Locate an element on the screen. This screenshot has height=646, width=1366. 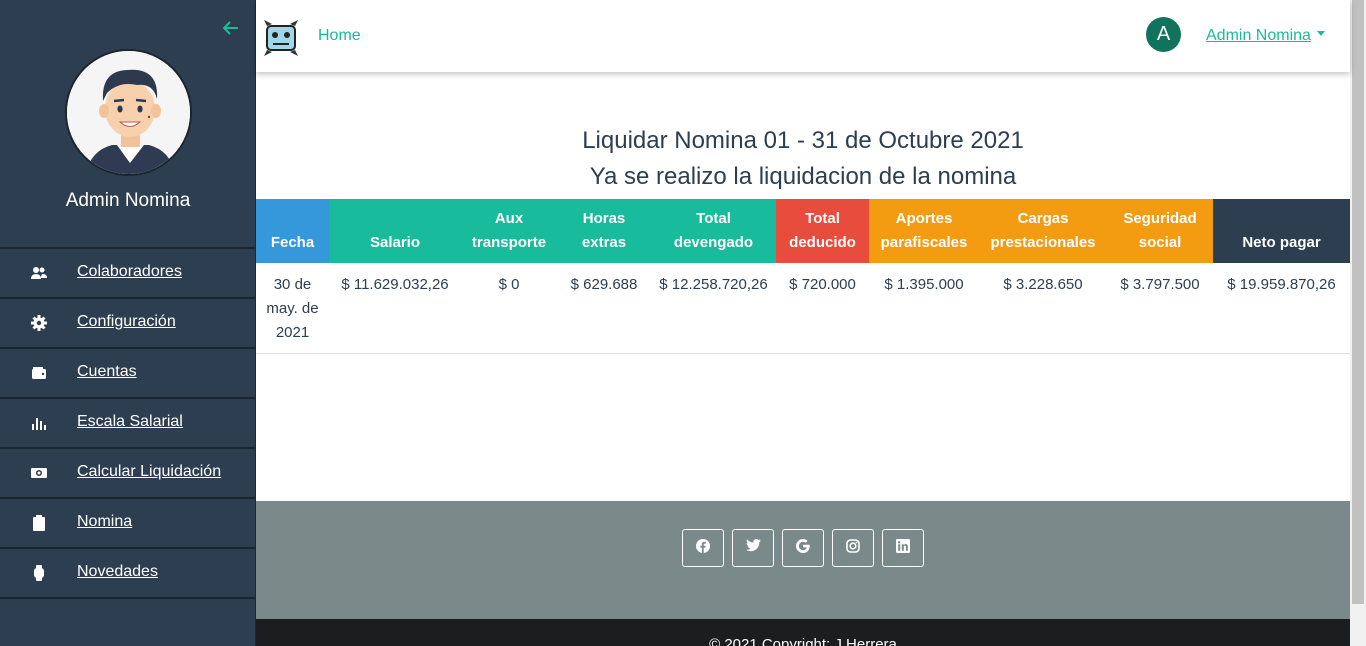
home-link: Home is located at coordinates (339, 36).